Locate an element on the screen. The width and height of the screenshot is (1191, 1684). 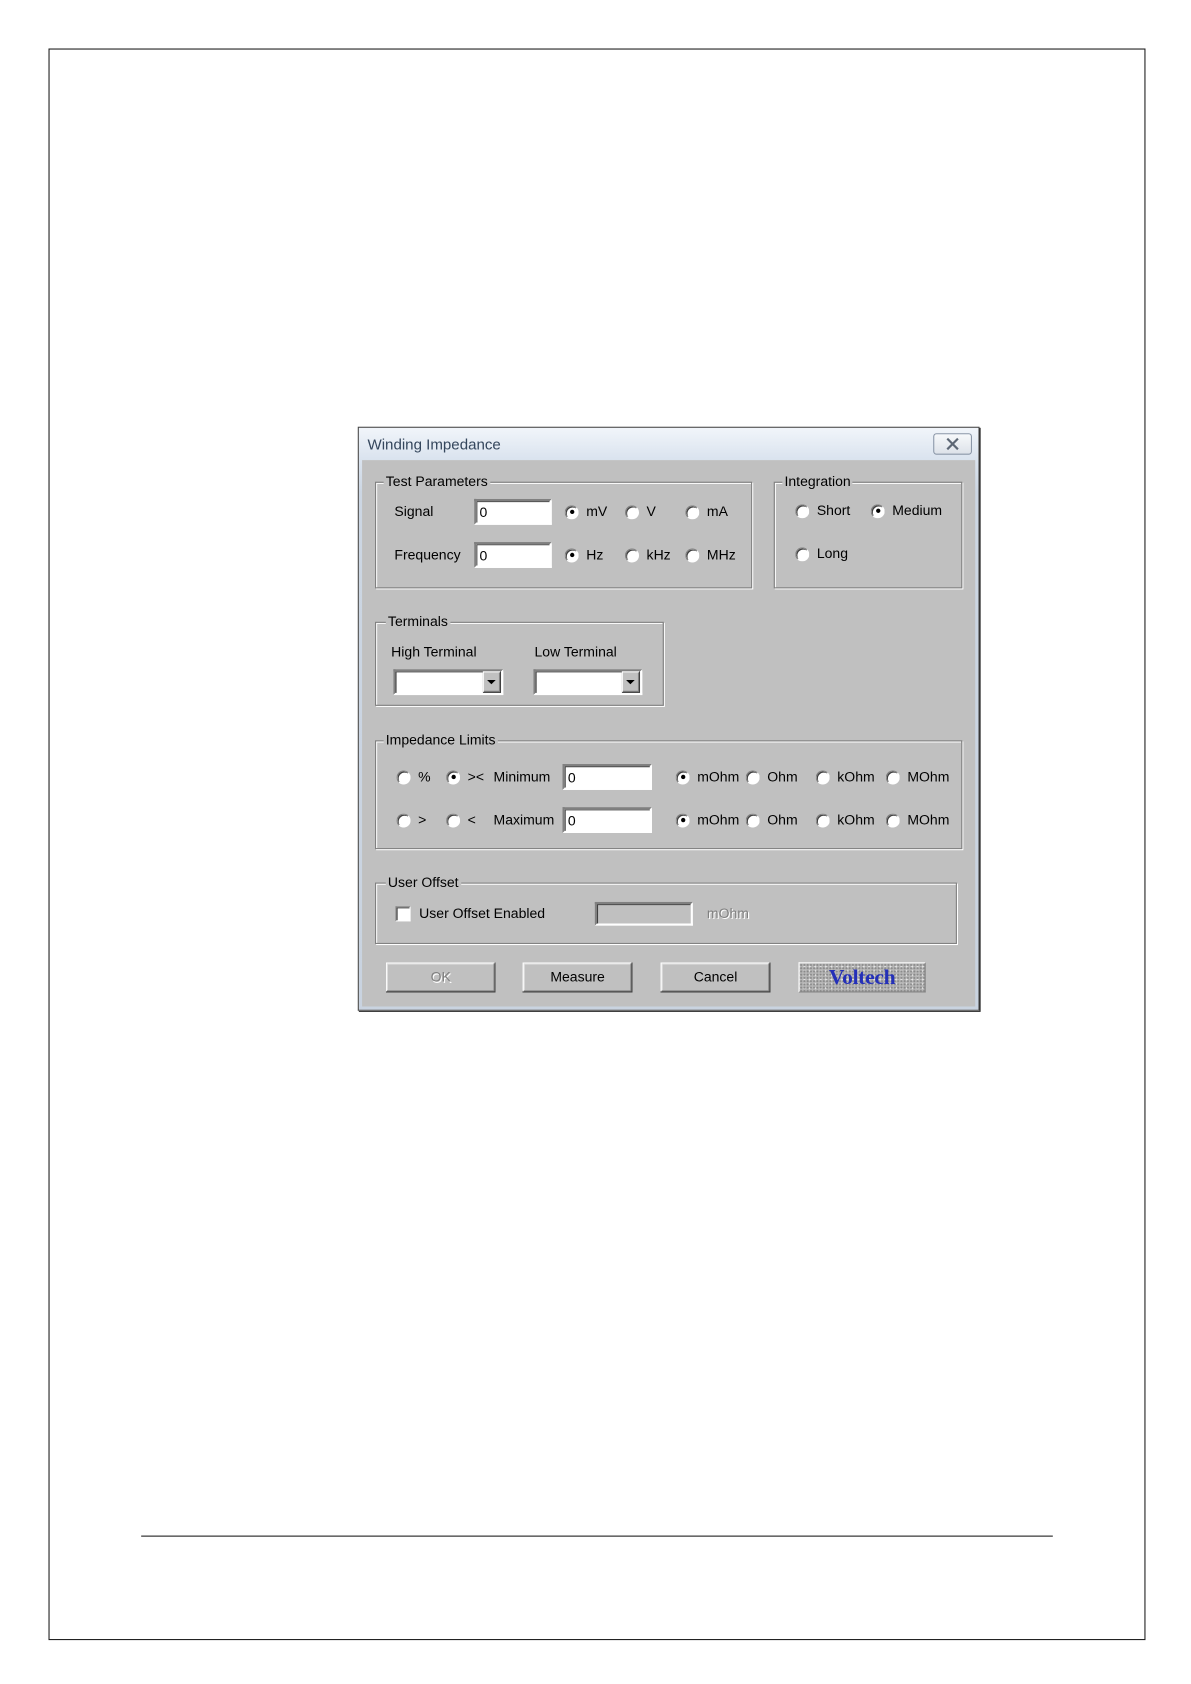
signal-input is located at coordinates (513, 511).